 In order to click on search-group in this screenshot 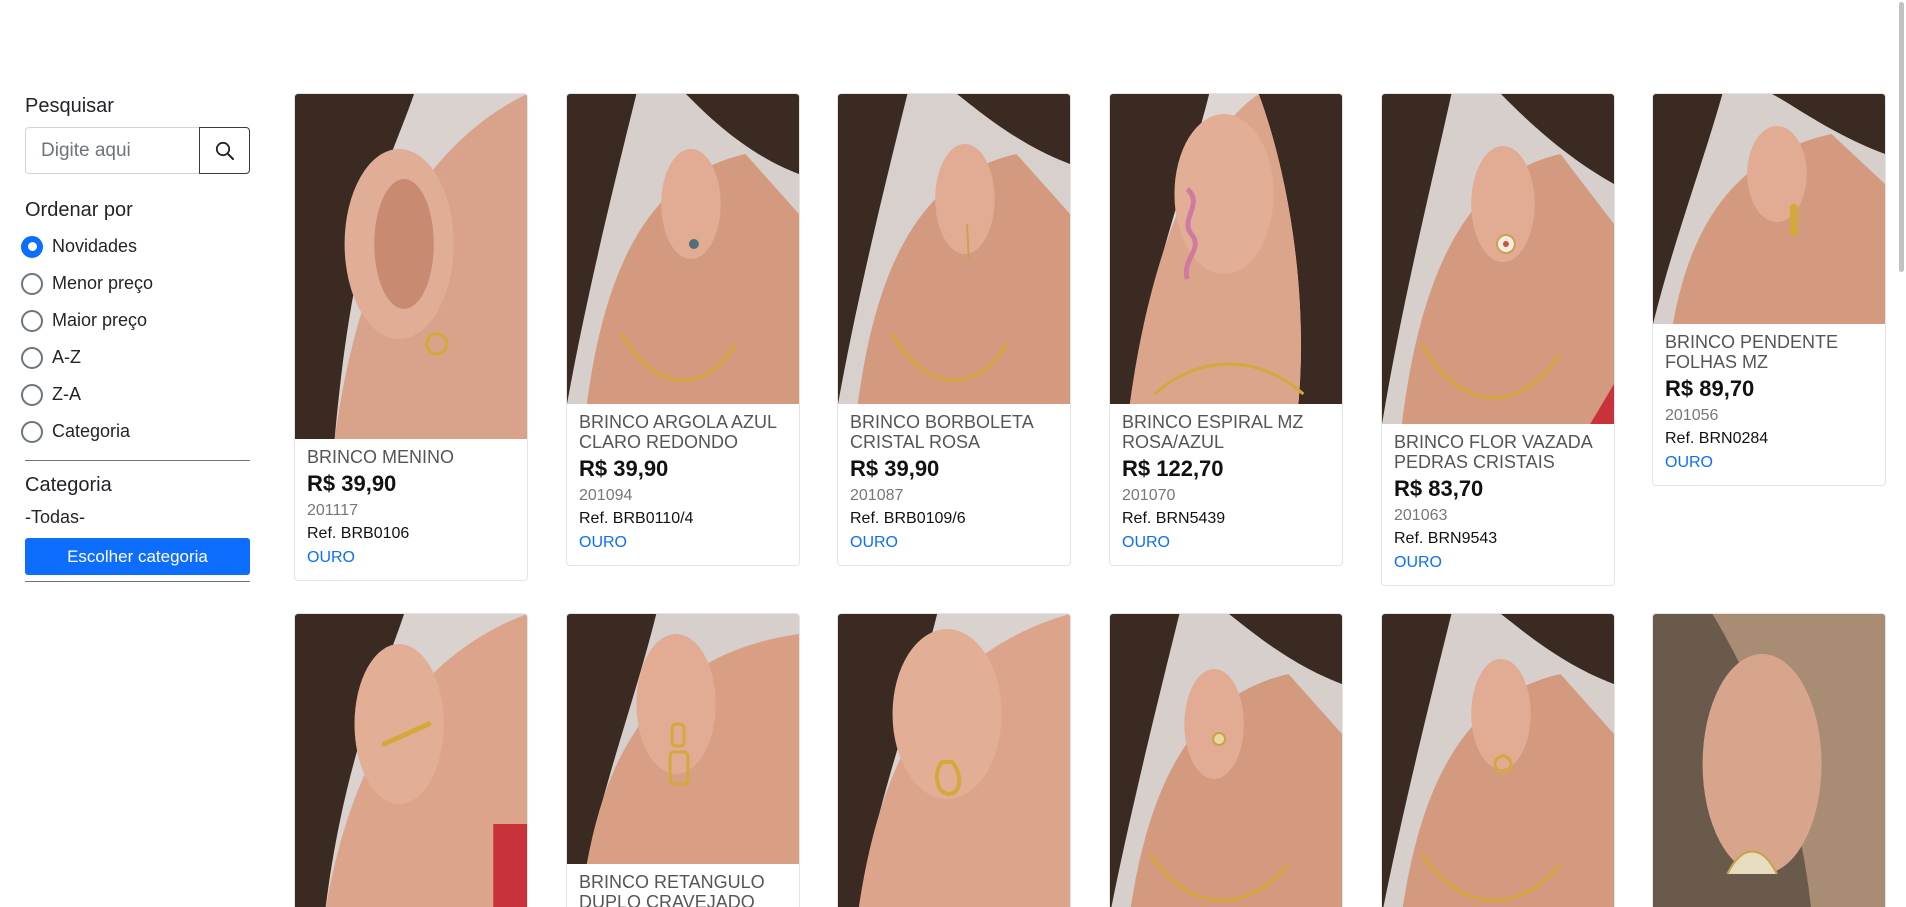, I will do `click(137, 150)`.